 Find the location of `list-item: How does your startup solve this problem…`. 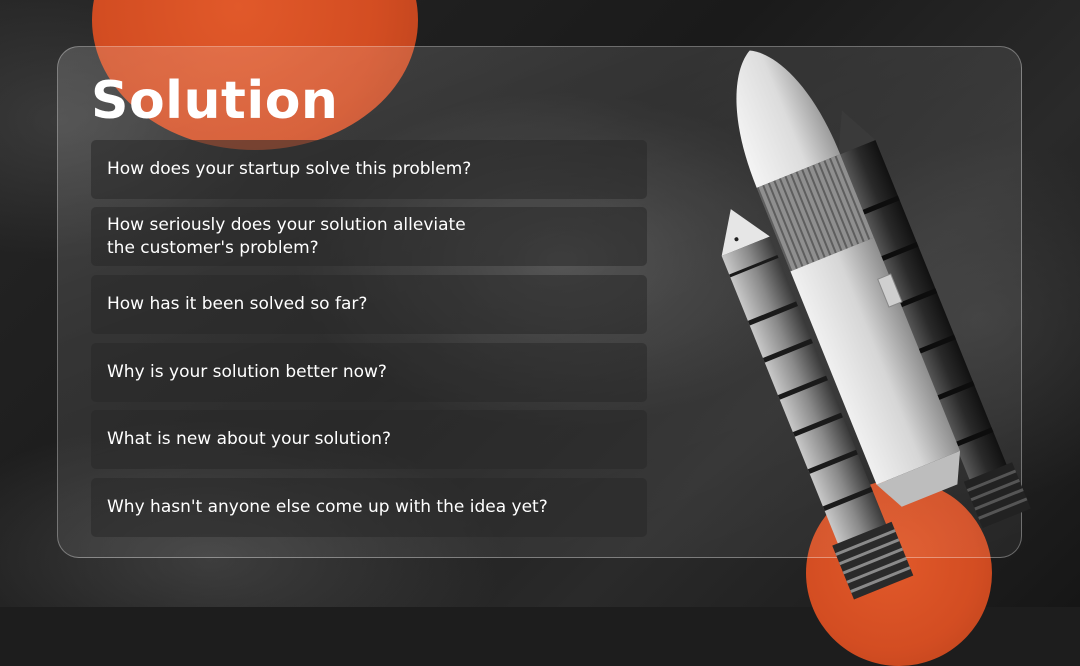

list-item: How does your startup solve this problem… is located at coordinates (369, 169).